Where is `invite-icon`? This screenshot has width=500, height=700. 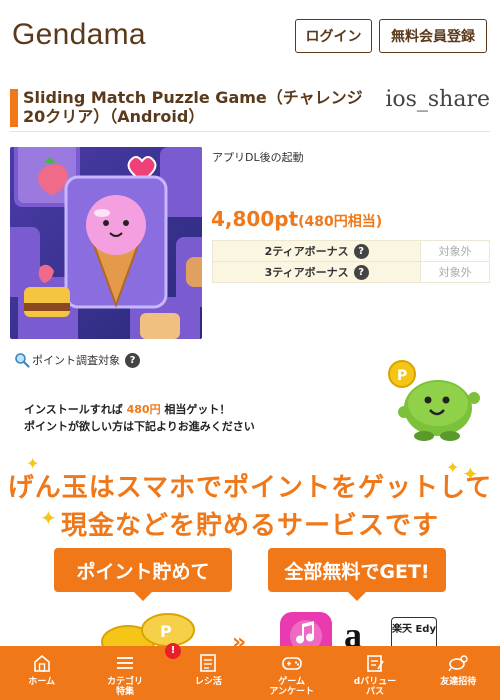
invite-icon is located at coordinates (458, 663).